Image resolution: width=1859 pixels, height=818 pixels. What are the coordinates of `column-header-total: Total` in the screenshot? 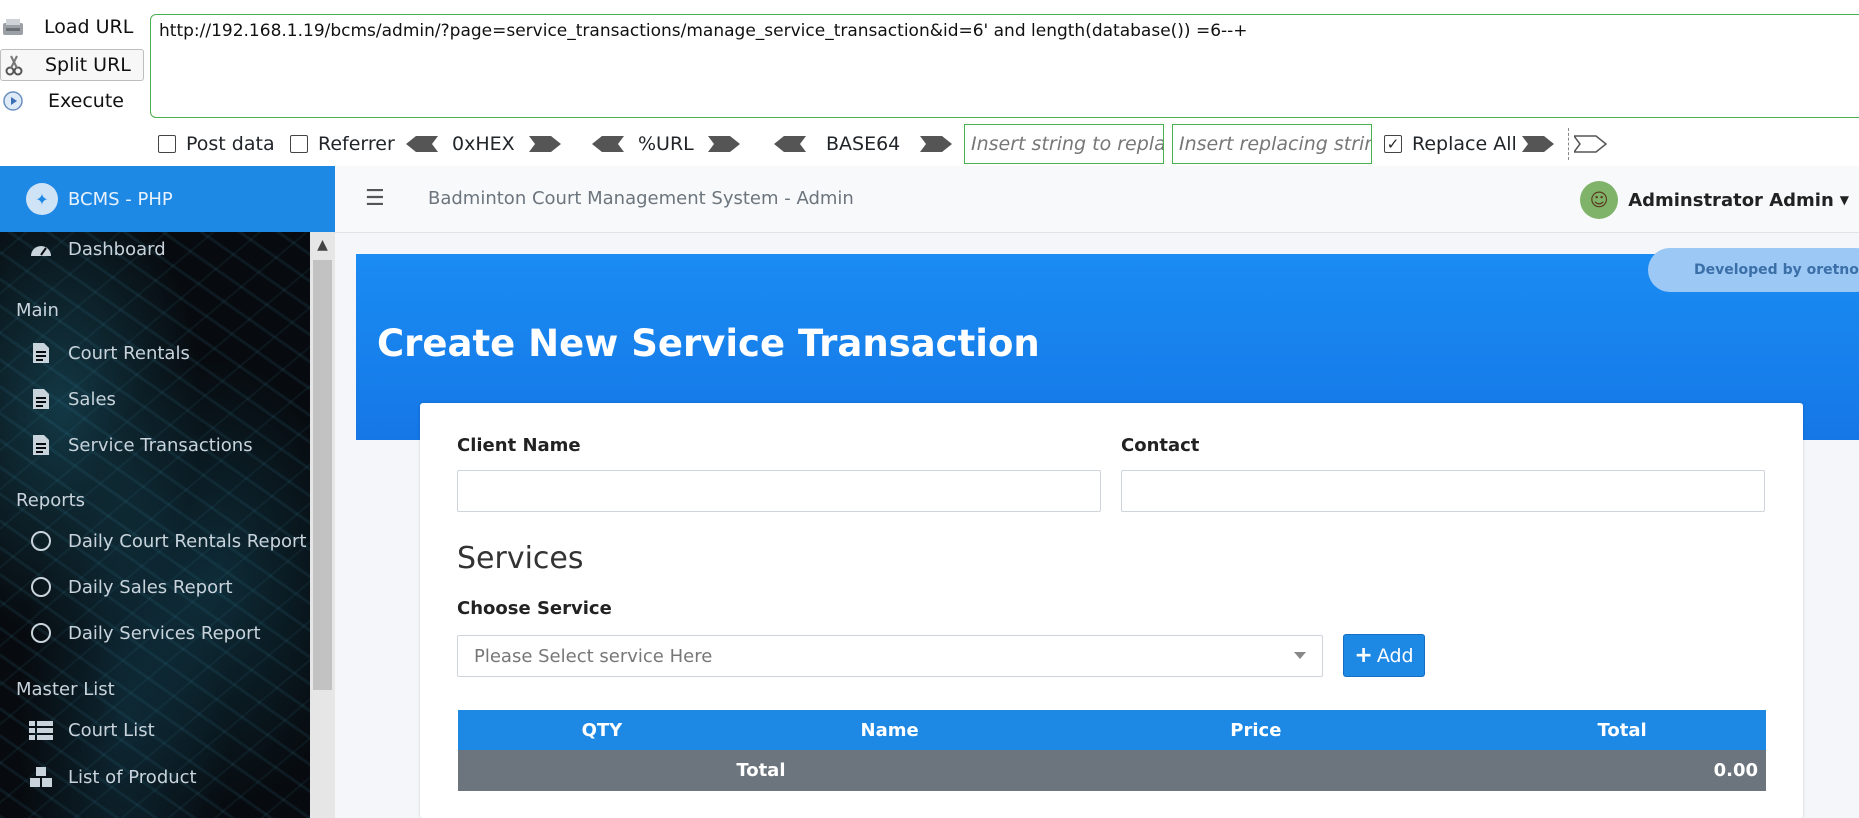 It's located at (1622, 730).